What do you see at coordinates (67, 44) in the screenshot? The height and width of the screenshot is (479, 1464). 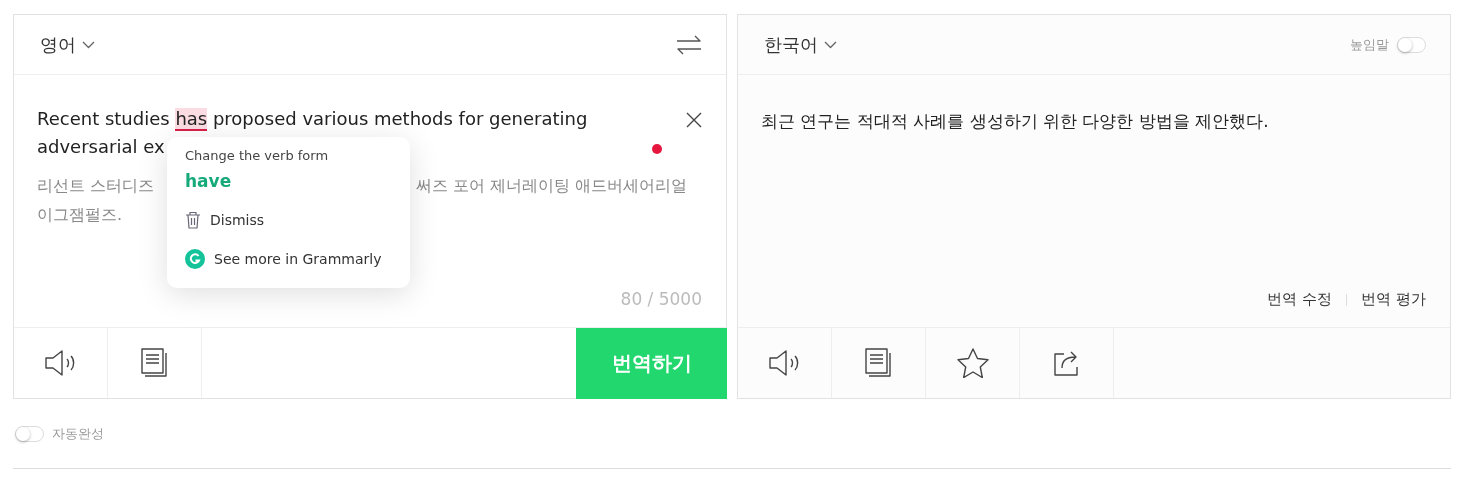 I see `source-language-select: 영어` at bounding box center [67, 44].